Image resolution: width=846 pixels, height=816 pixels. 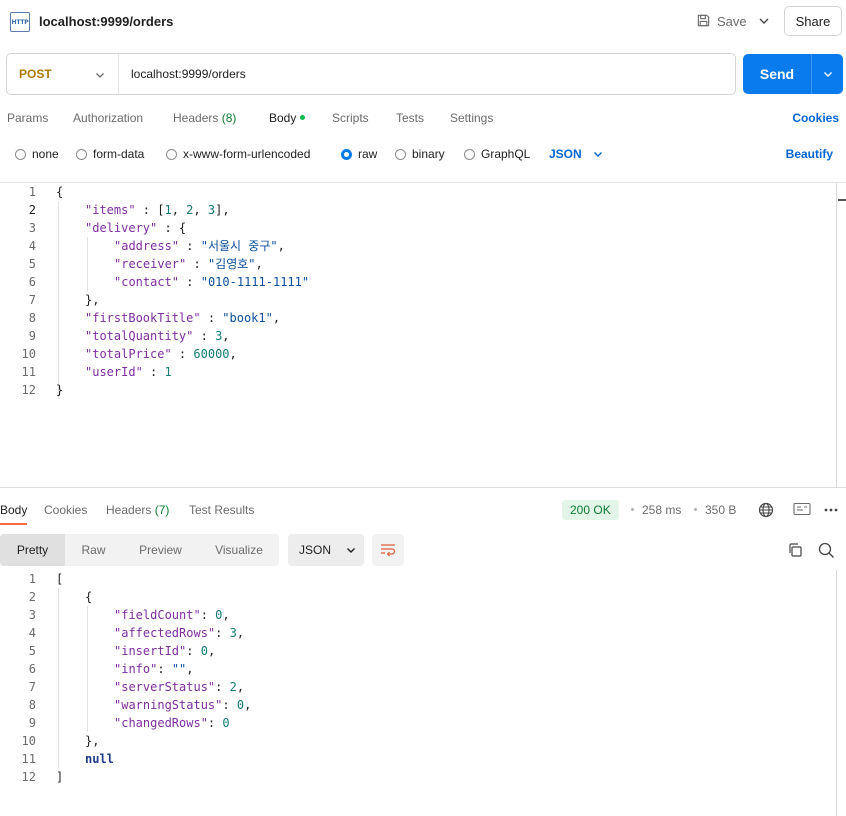 I want to click on json-key: "address", so click(x=147, y=246).